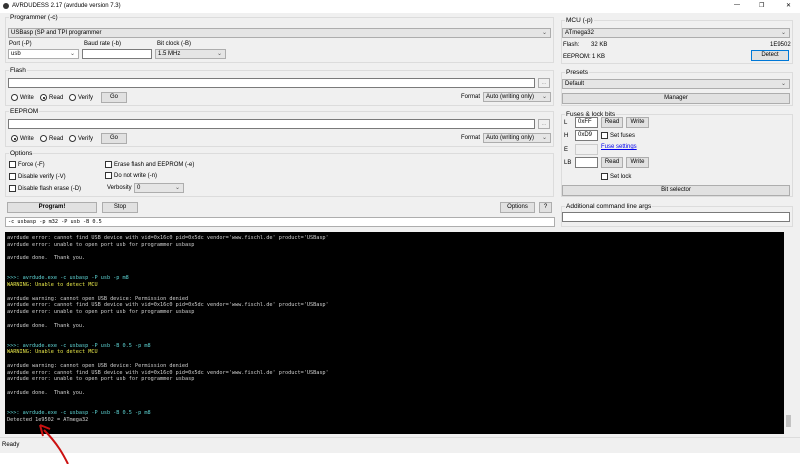 This screenshot has height=464, width=800. Describe the element at coordinates (609, 206) in the screenshot. I see `additional-args-label: Additional command line args` at that location.